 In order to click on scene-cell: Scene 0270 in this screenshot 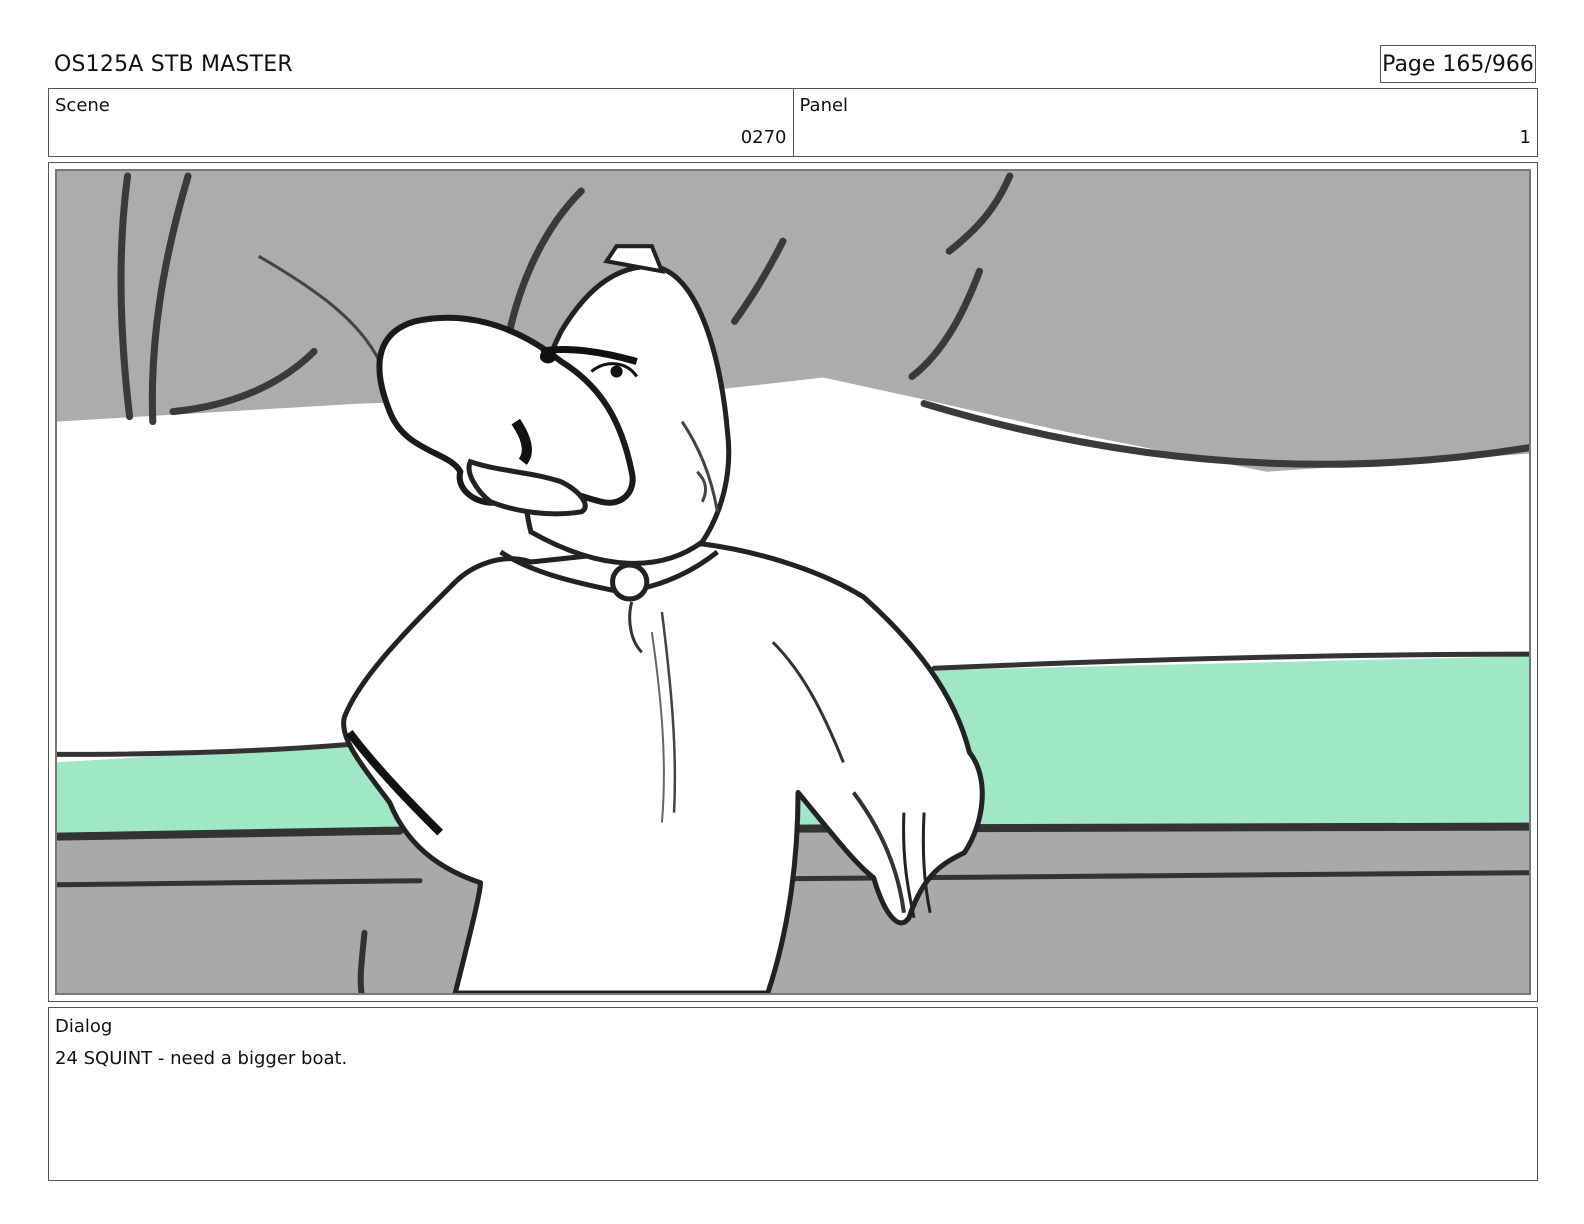, I will do `click(421, 122)`.